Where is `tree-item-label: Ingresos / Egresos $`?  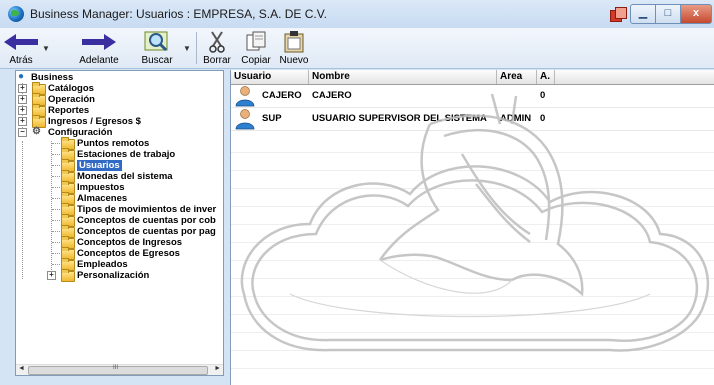
tree-item-label: Ingresos / Egresos $ is located at coordinates (94, 121).